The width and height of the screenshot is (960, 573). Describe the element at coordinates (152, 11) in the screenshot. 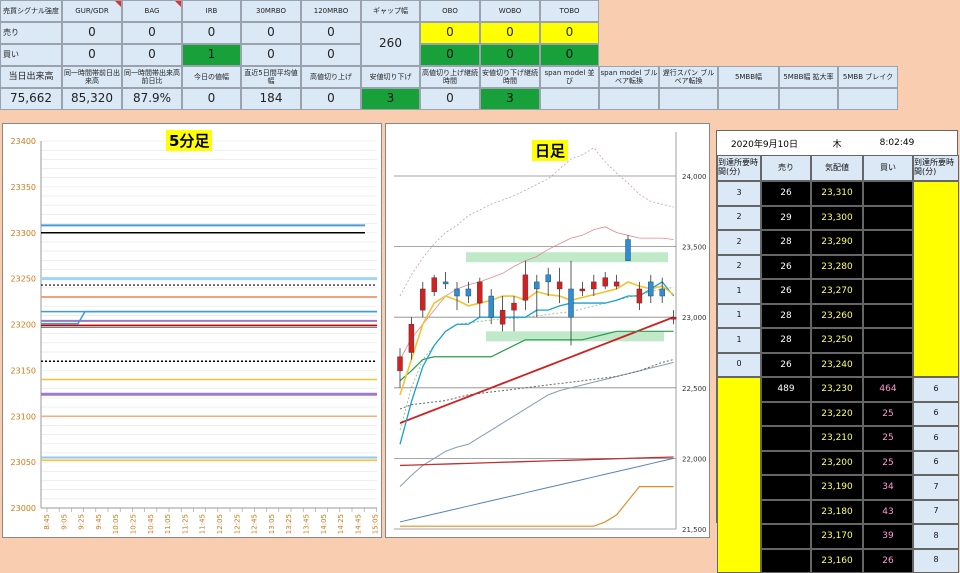

I see `col-header-1: BAG` at that location.